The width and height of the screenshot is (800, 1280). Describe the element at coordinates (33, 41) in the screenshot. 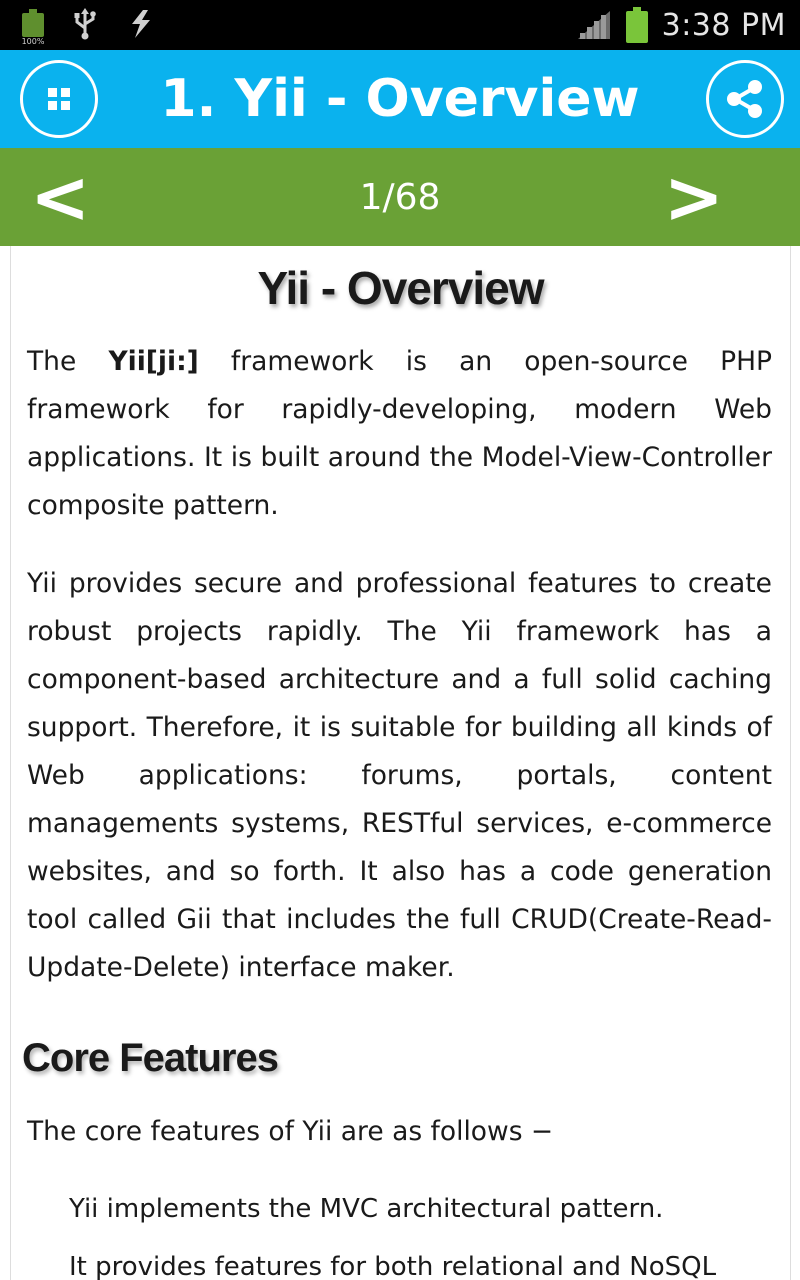

I see `battery-percent-label: 100%` at that location.